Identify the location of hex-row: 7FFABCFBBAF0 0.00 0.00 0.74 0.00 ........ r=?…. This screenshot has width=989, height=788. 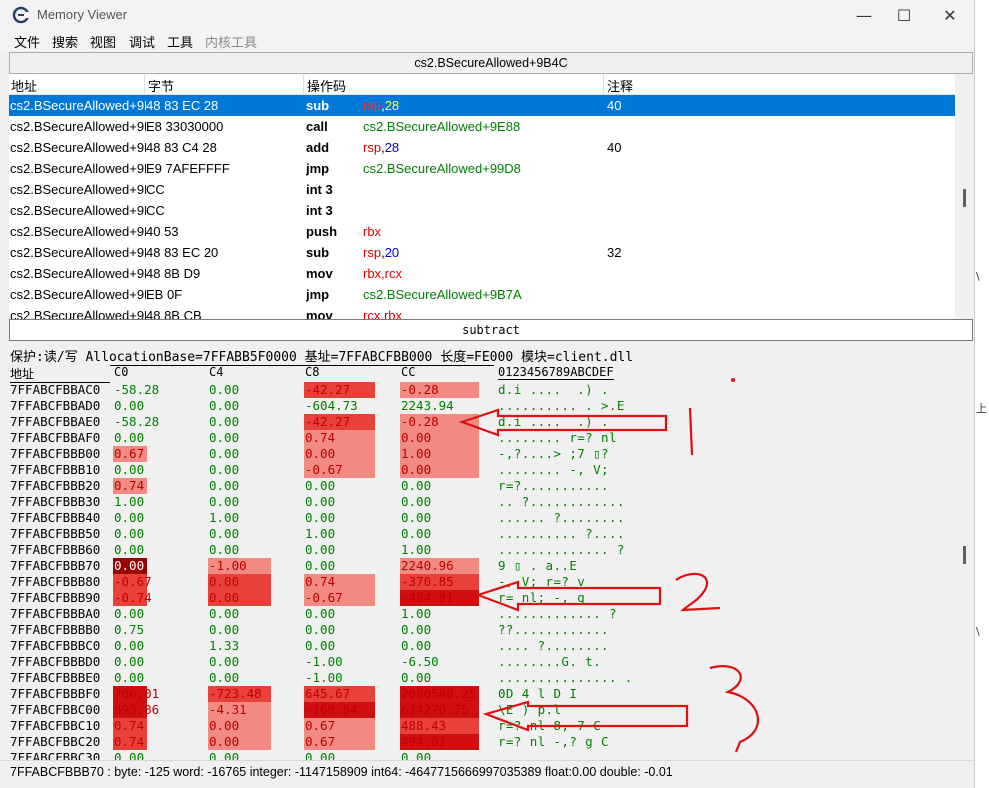
(485, 438).